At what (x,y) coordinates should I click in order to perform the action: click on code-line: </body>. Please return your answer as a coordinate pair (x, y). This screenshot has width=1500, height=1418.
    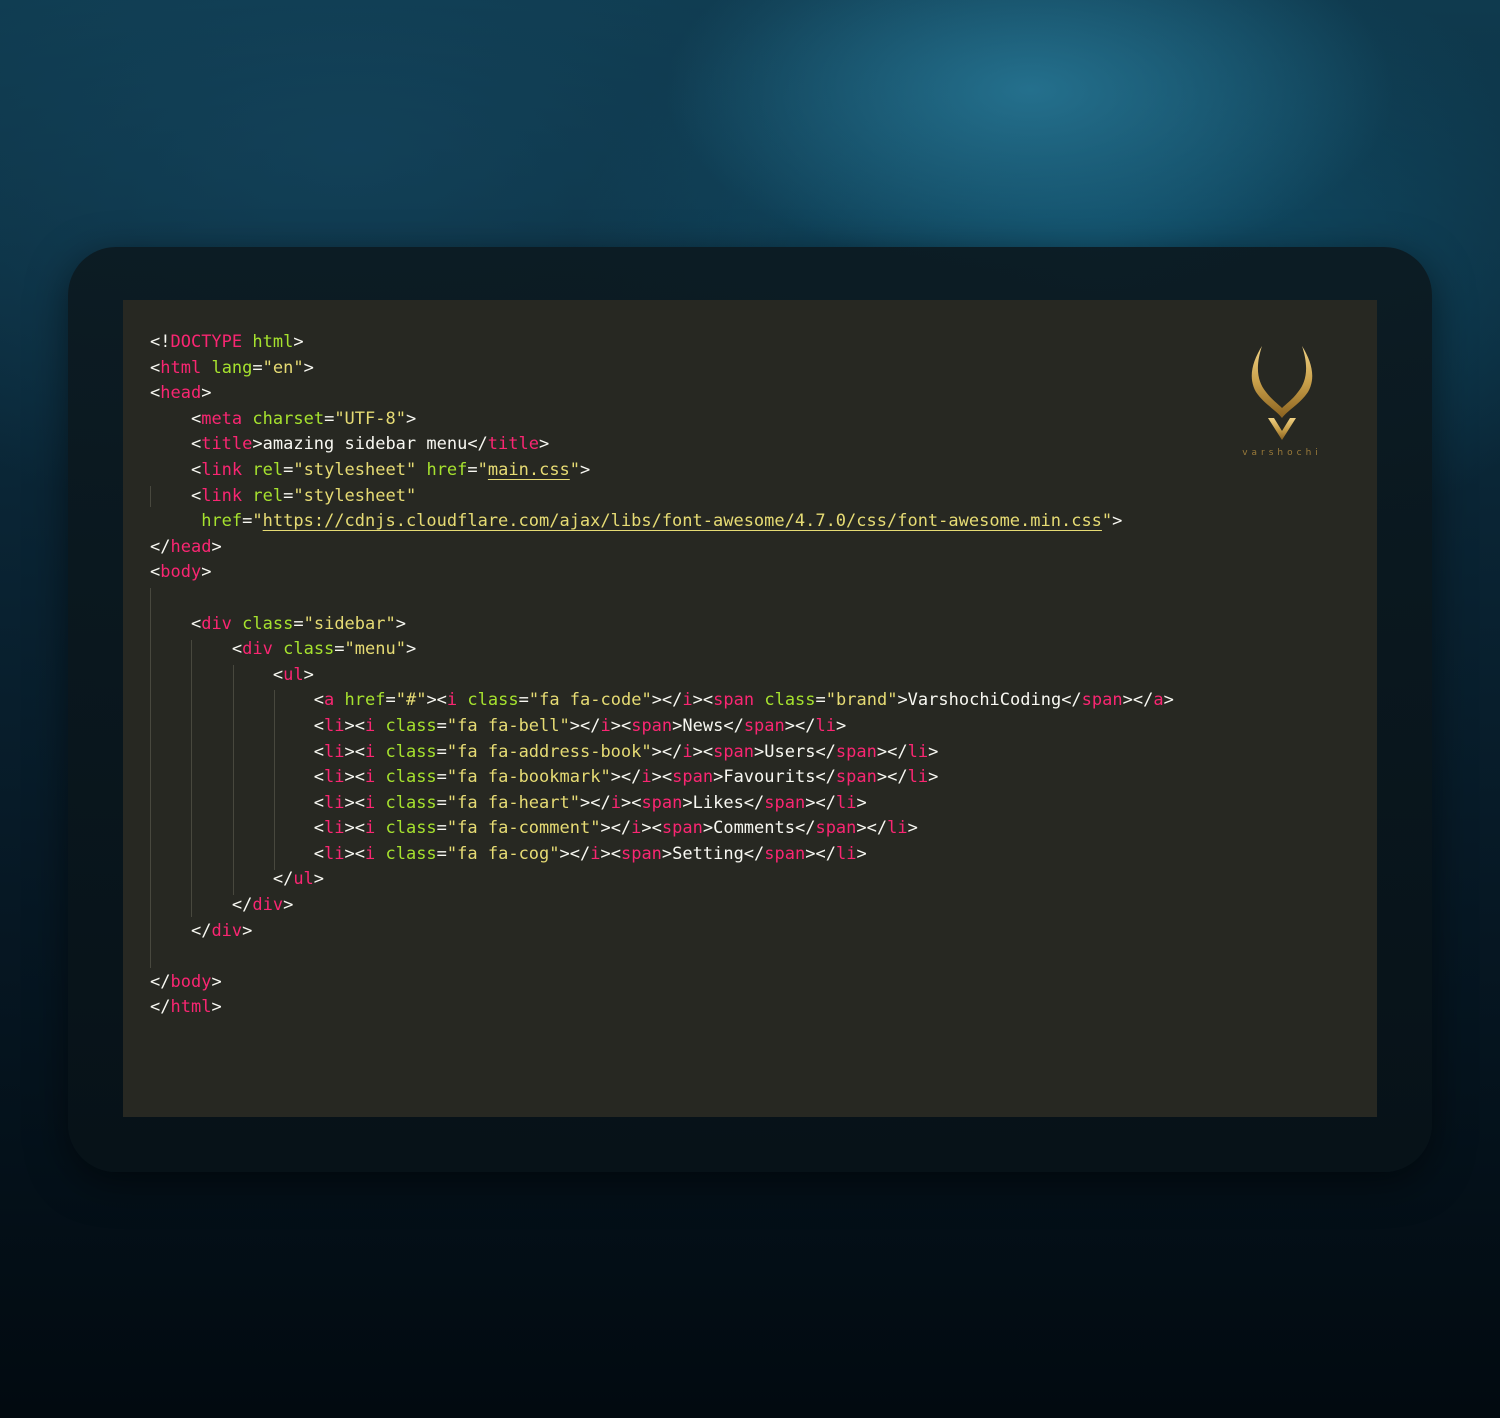
    Looking at the image, I should click on (662, 983).